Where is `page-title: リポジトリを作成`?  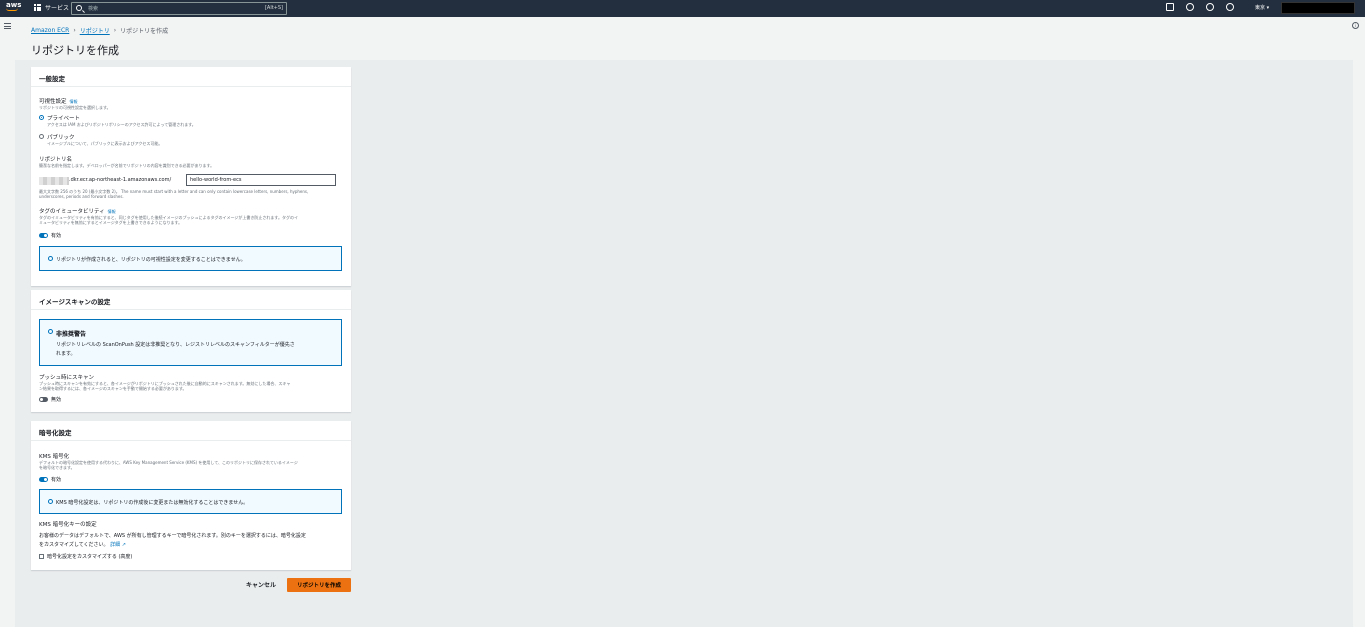 page-title: リポジトリを作成 is located at coordinates (75, 50).